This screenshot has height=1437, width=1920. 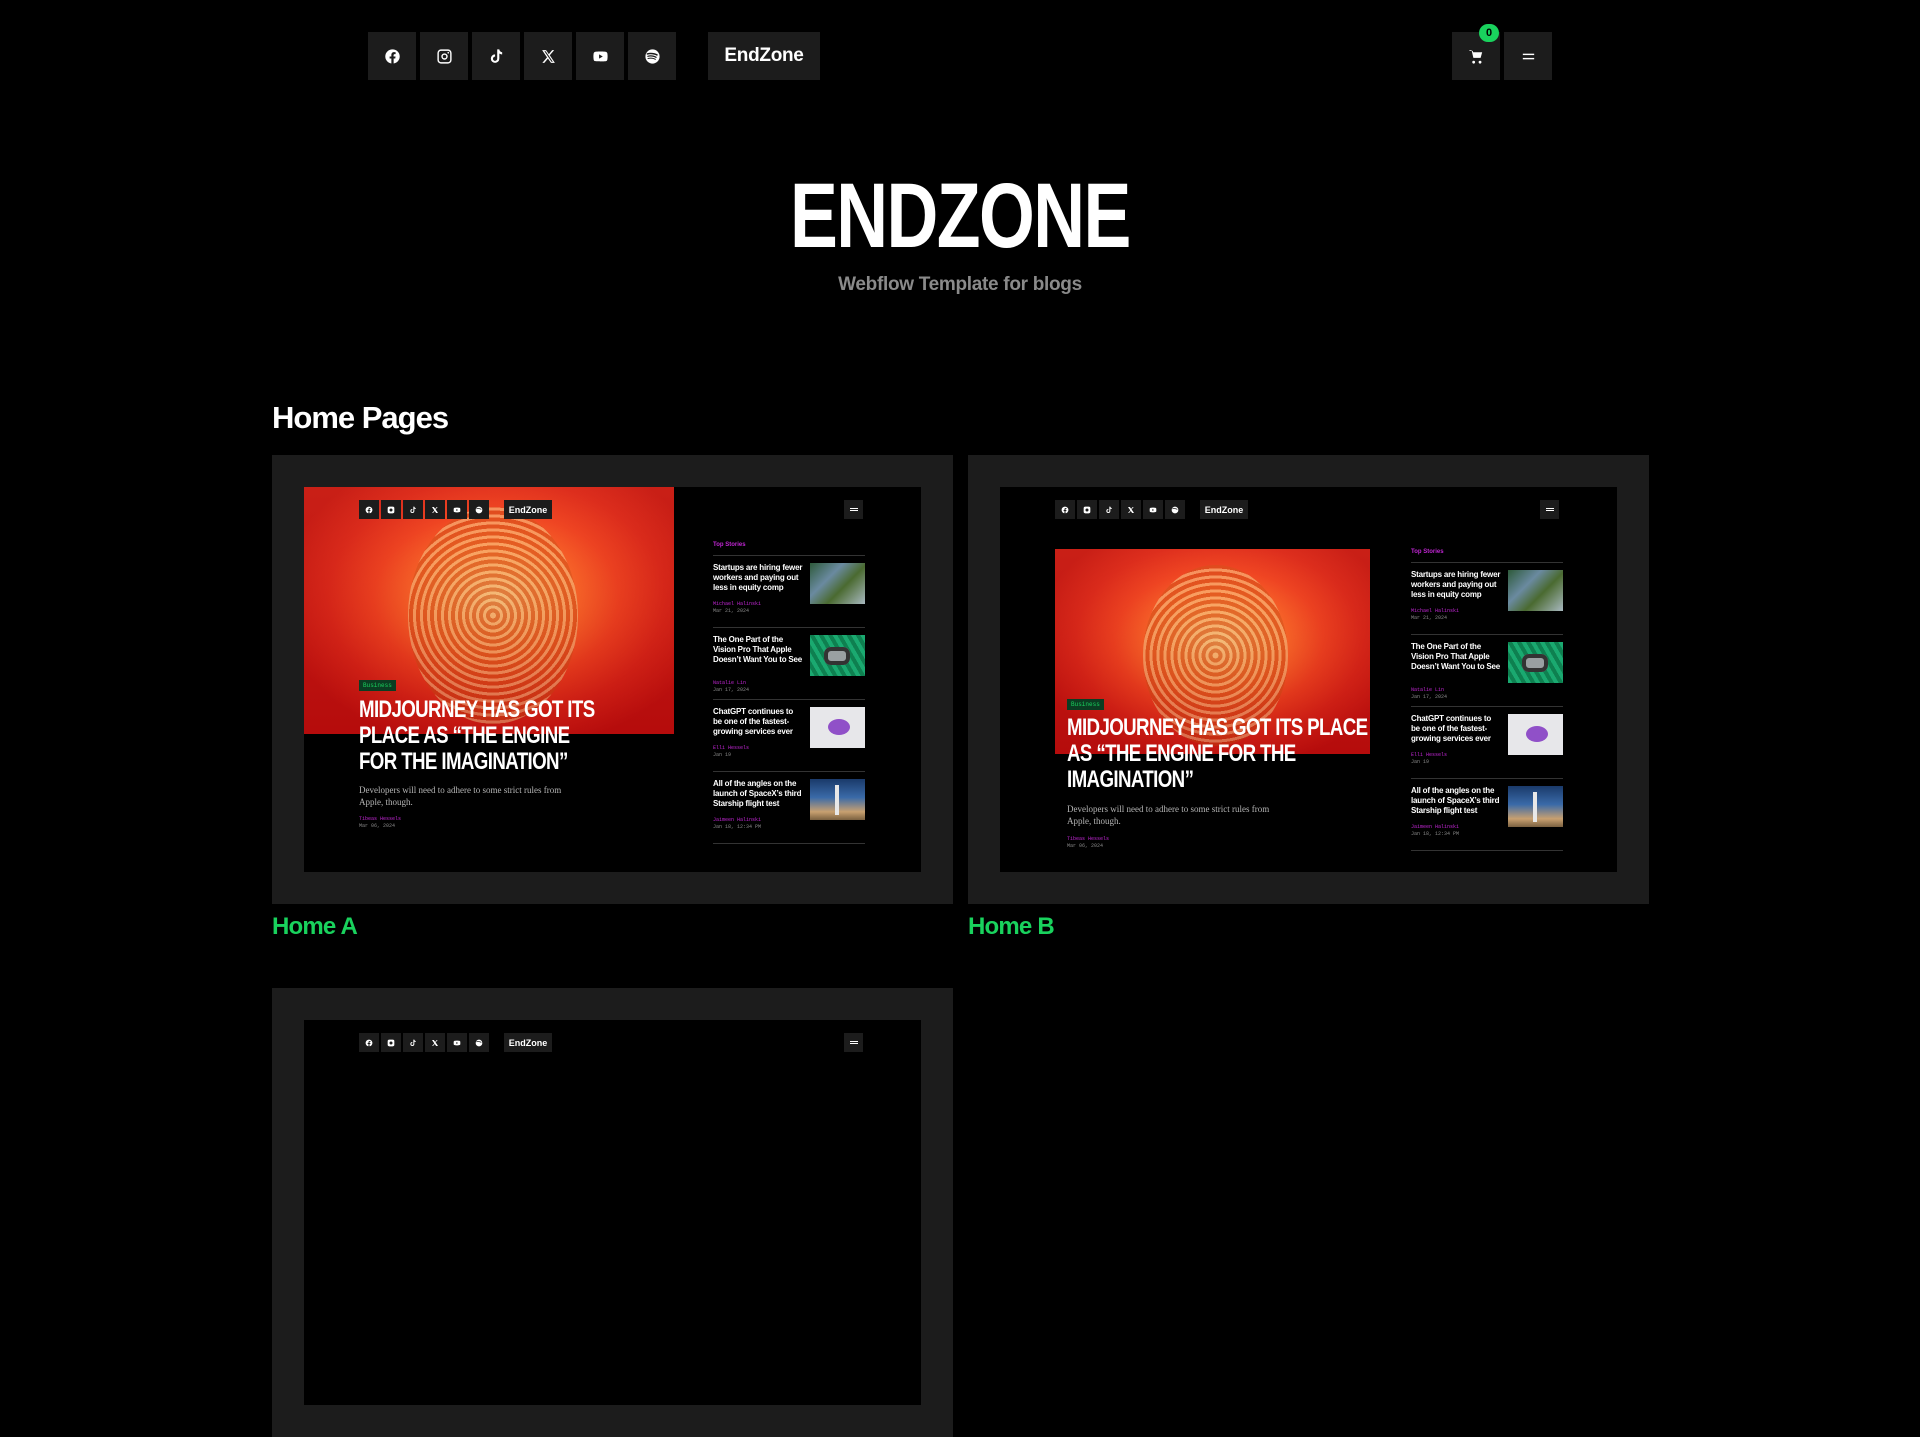 I want to click on spotify-button, so click(x=652, y=56).